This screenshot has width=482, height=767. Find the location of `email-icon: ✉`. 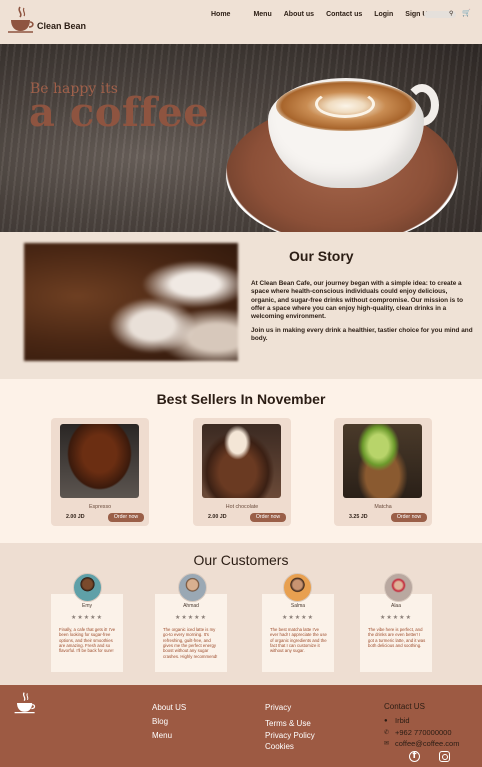

email-icon: ✉ is located at coordinates (387, 744).